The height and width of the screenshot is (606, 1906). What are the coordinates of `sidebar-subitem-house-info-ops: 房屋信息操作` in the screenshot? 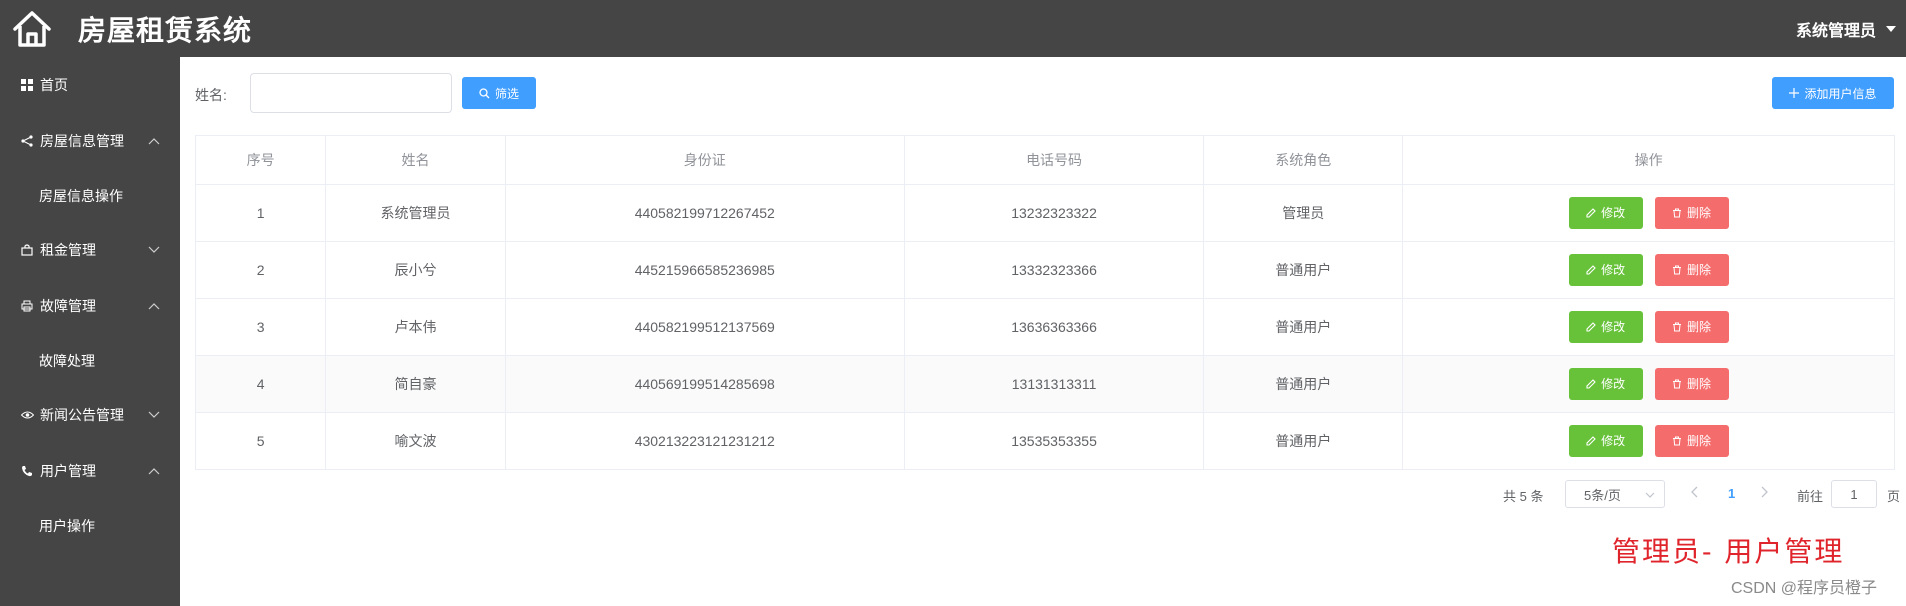 It's located at (90, 195).